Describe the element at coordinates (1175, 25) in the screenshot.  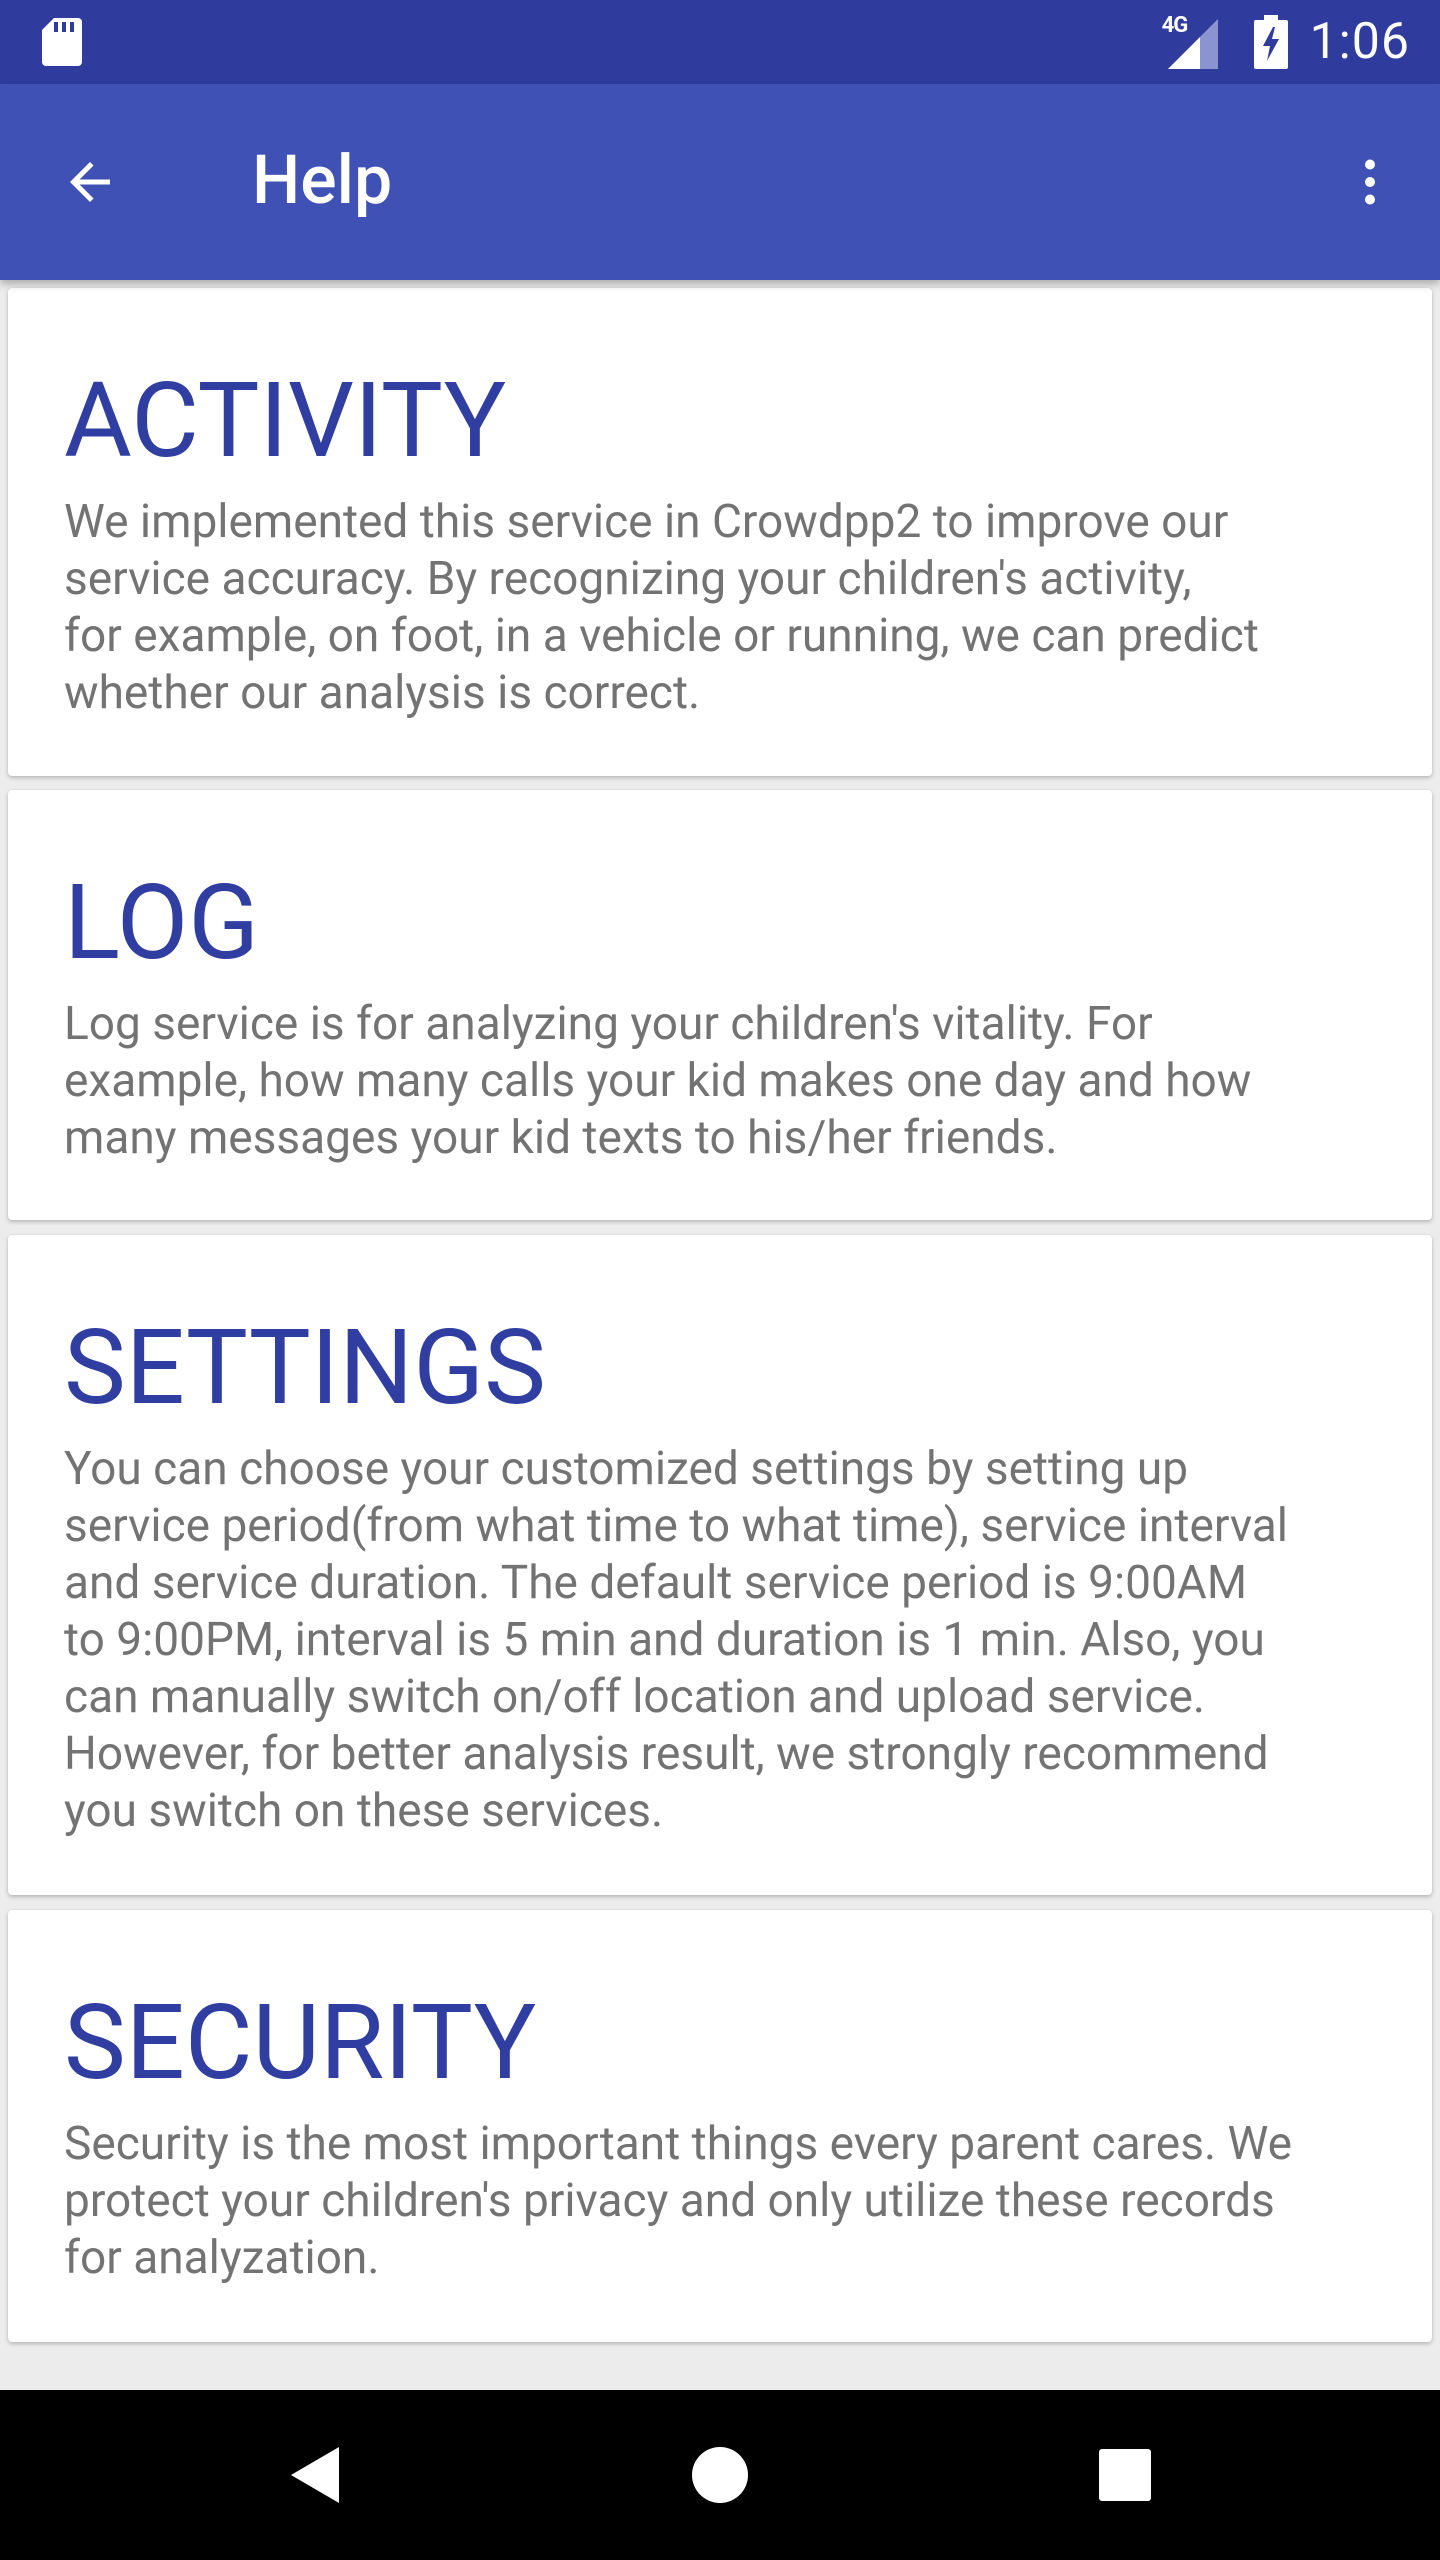
I see `network-type-label: 4G` at that location.